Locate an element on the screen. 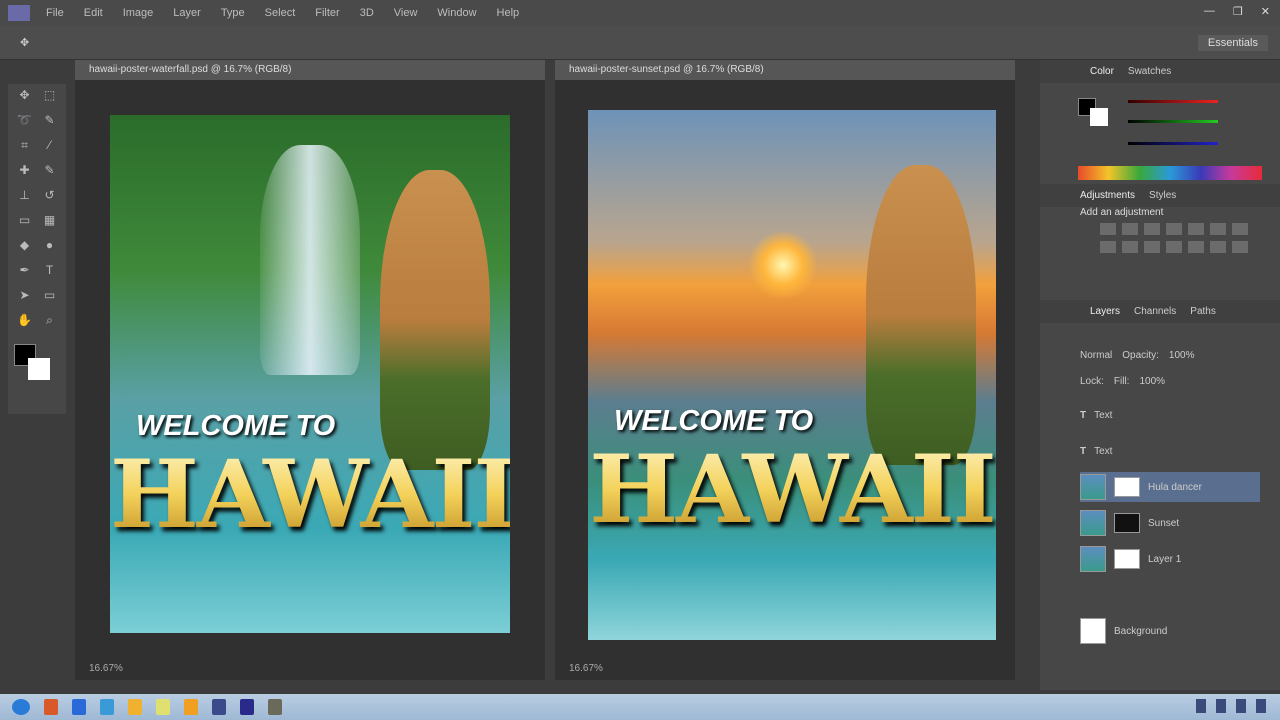 This screenshot has width=1280, height=720. posterize-icon is located at coordinates (1218, 247).